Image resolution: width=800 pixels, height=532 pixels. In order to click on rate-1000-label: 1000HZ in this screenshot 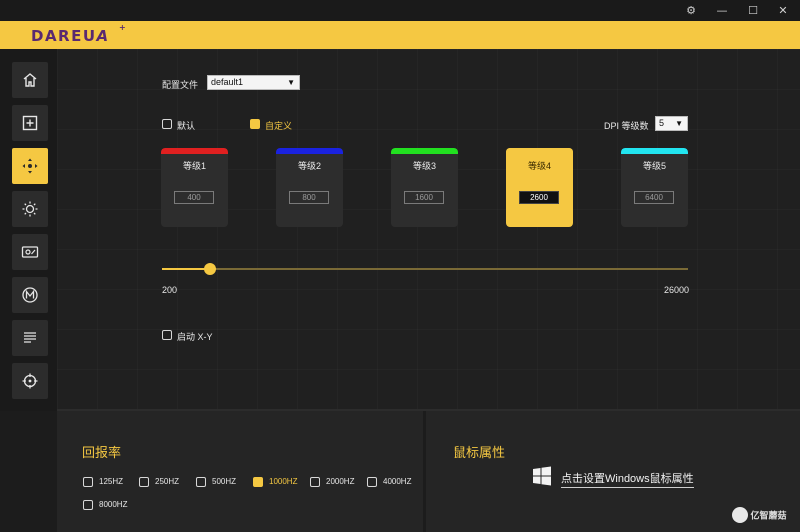, I will do `click(283, 481)`.